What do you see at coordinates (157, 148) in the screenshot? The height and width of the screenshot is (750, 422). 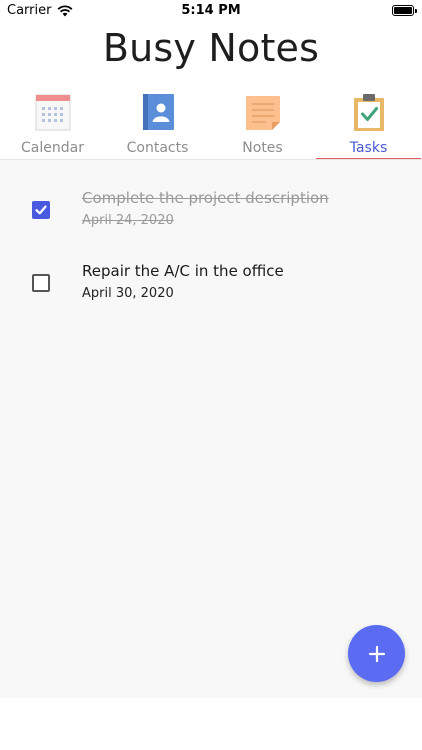 I see `tab-label: Contacts` at bounding box center [157, 148].